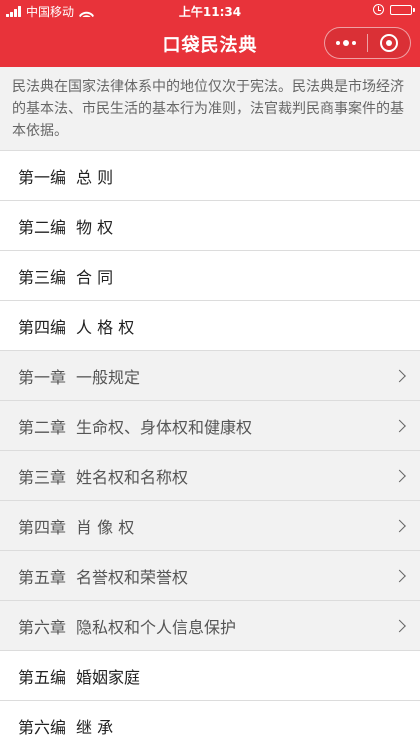  I want to click on item-title: 姓名权和名称权, so click(132, 477).